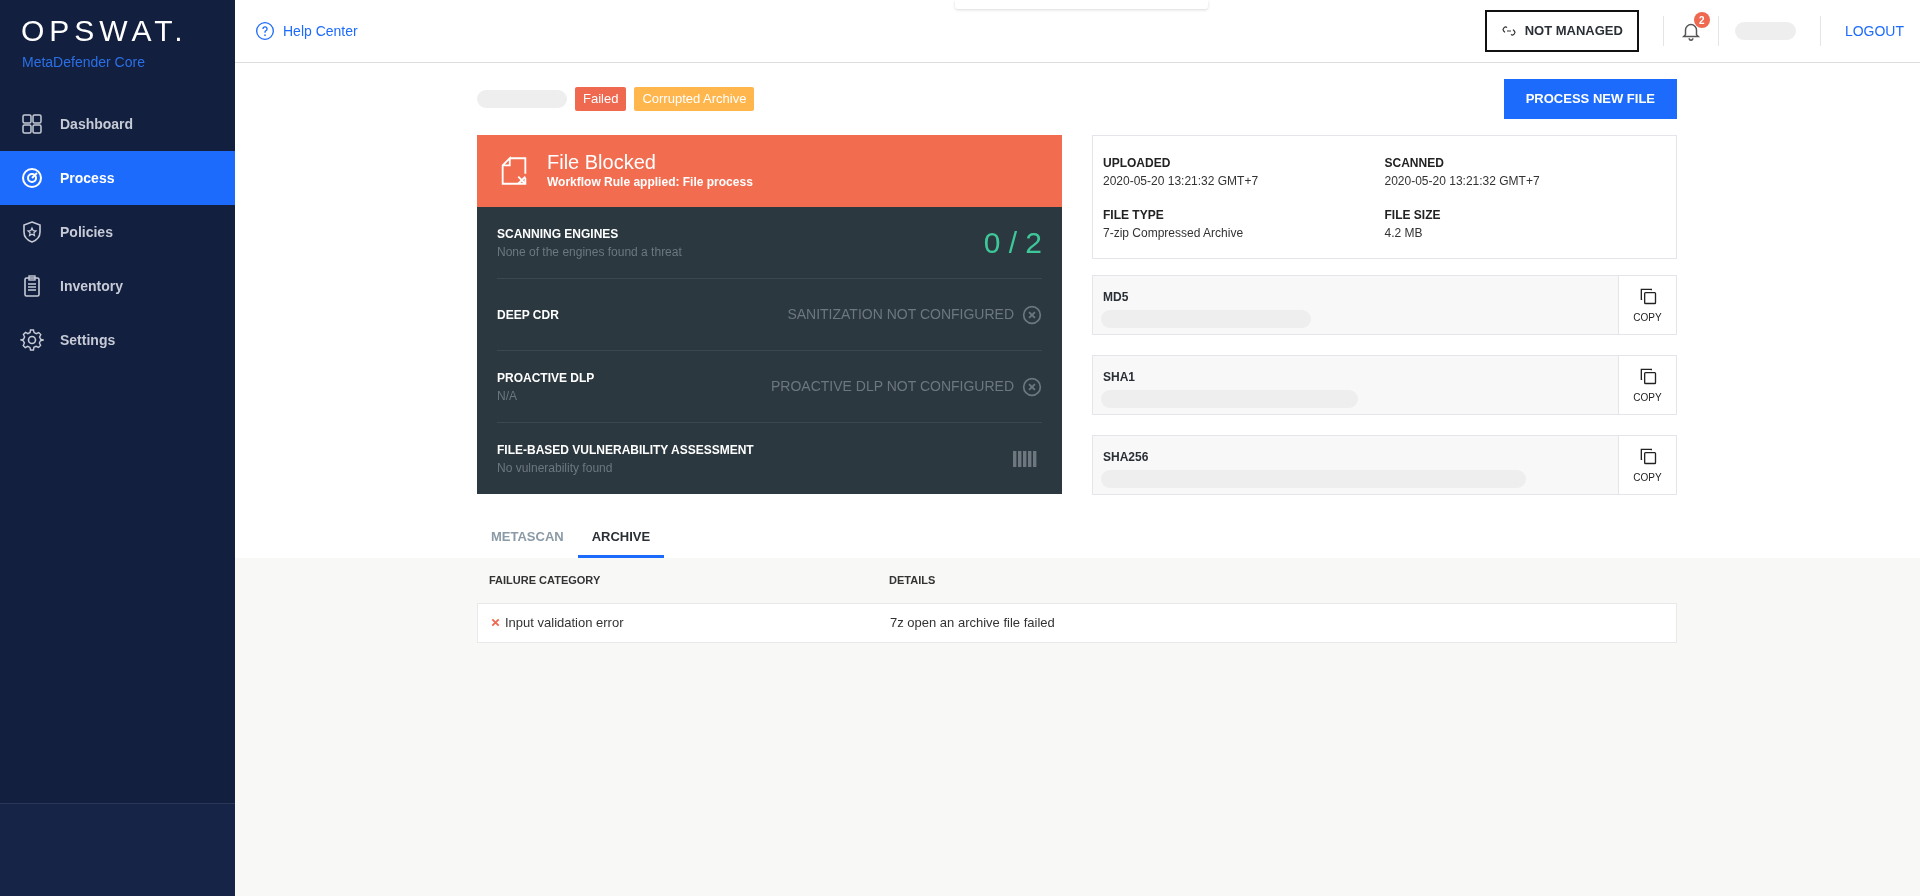 The image size is (1920, 896). I want to click on hash-label: SHA1, so click(1119, 377).